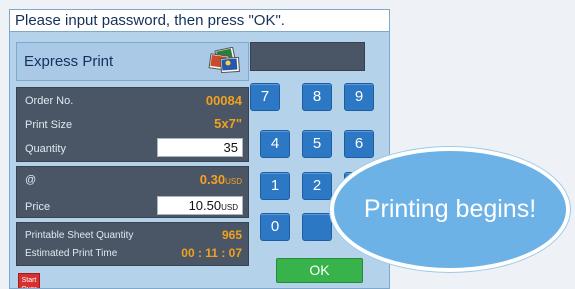  Describe the element at coordinates (49, 125) in the screenshot. I see `print-size-label: Print Size` at that location.